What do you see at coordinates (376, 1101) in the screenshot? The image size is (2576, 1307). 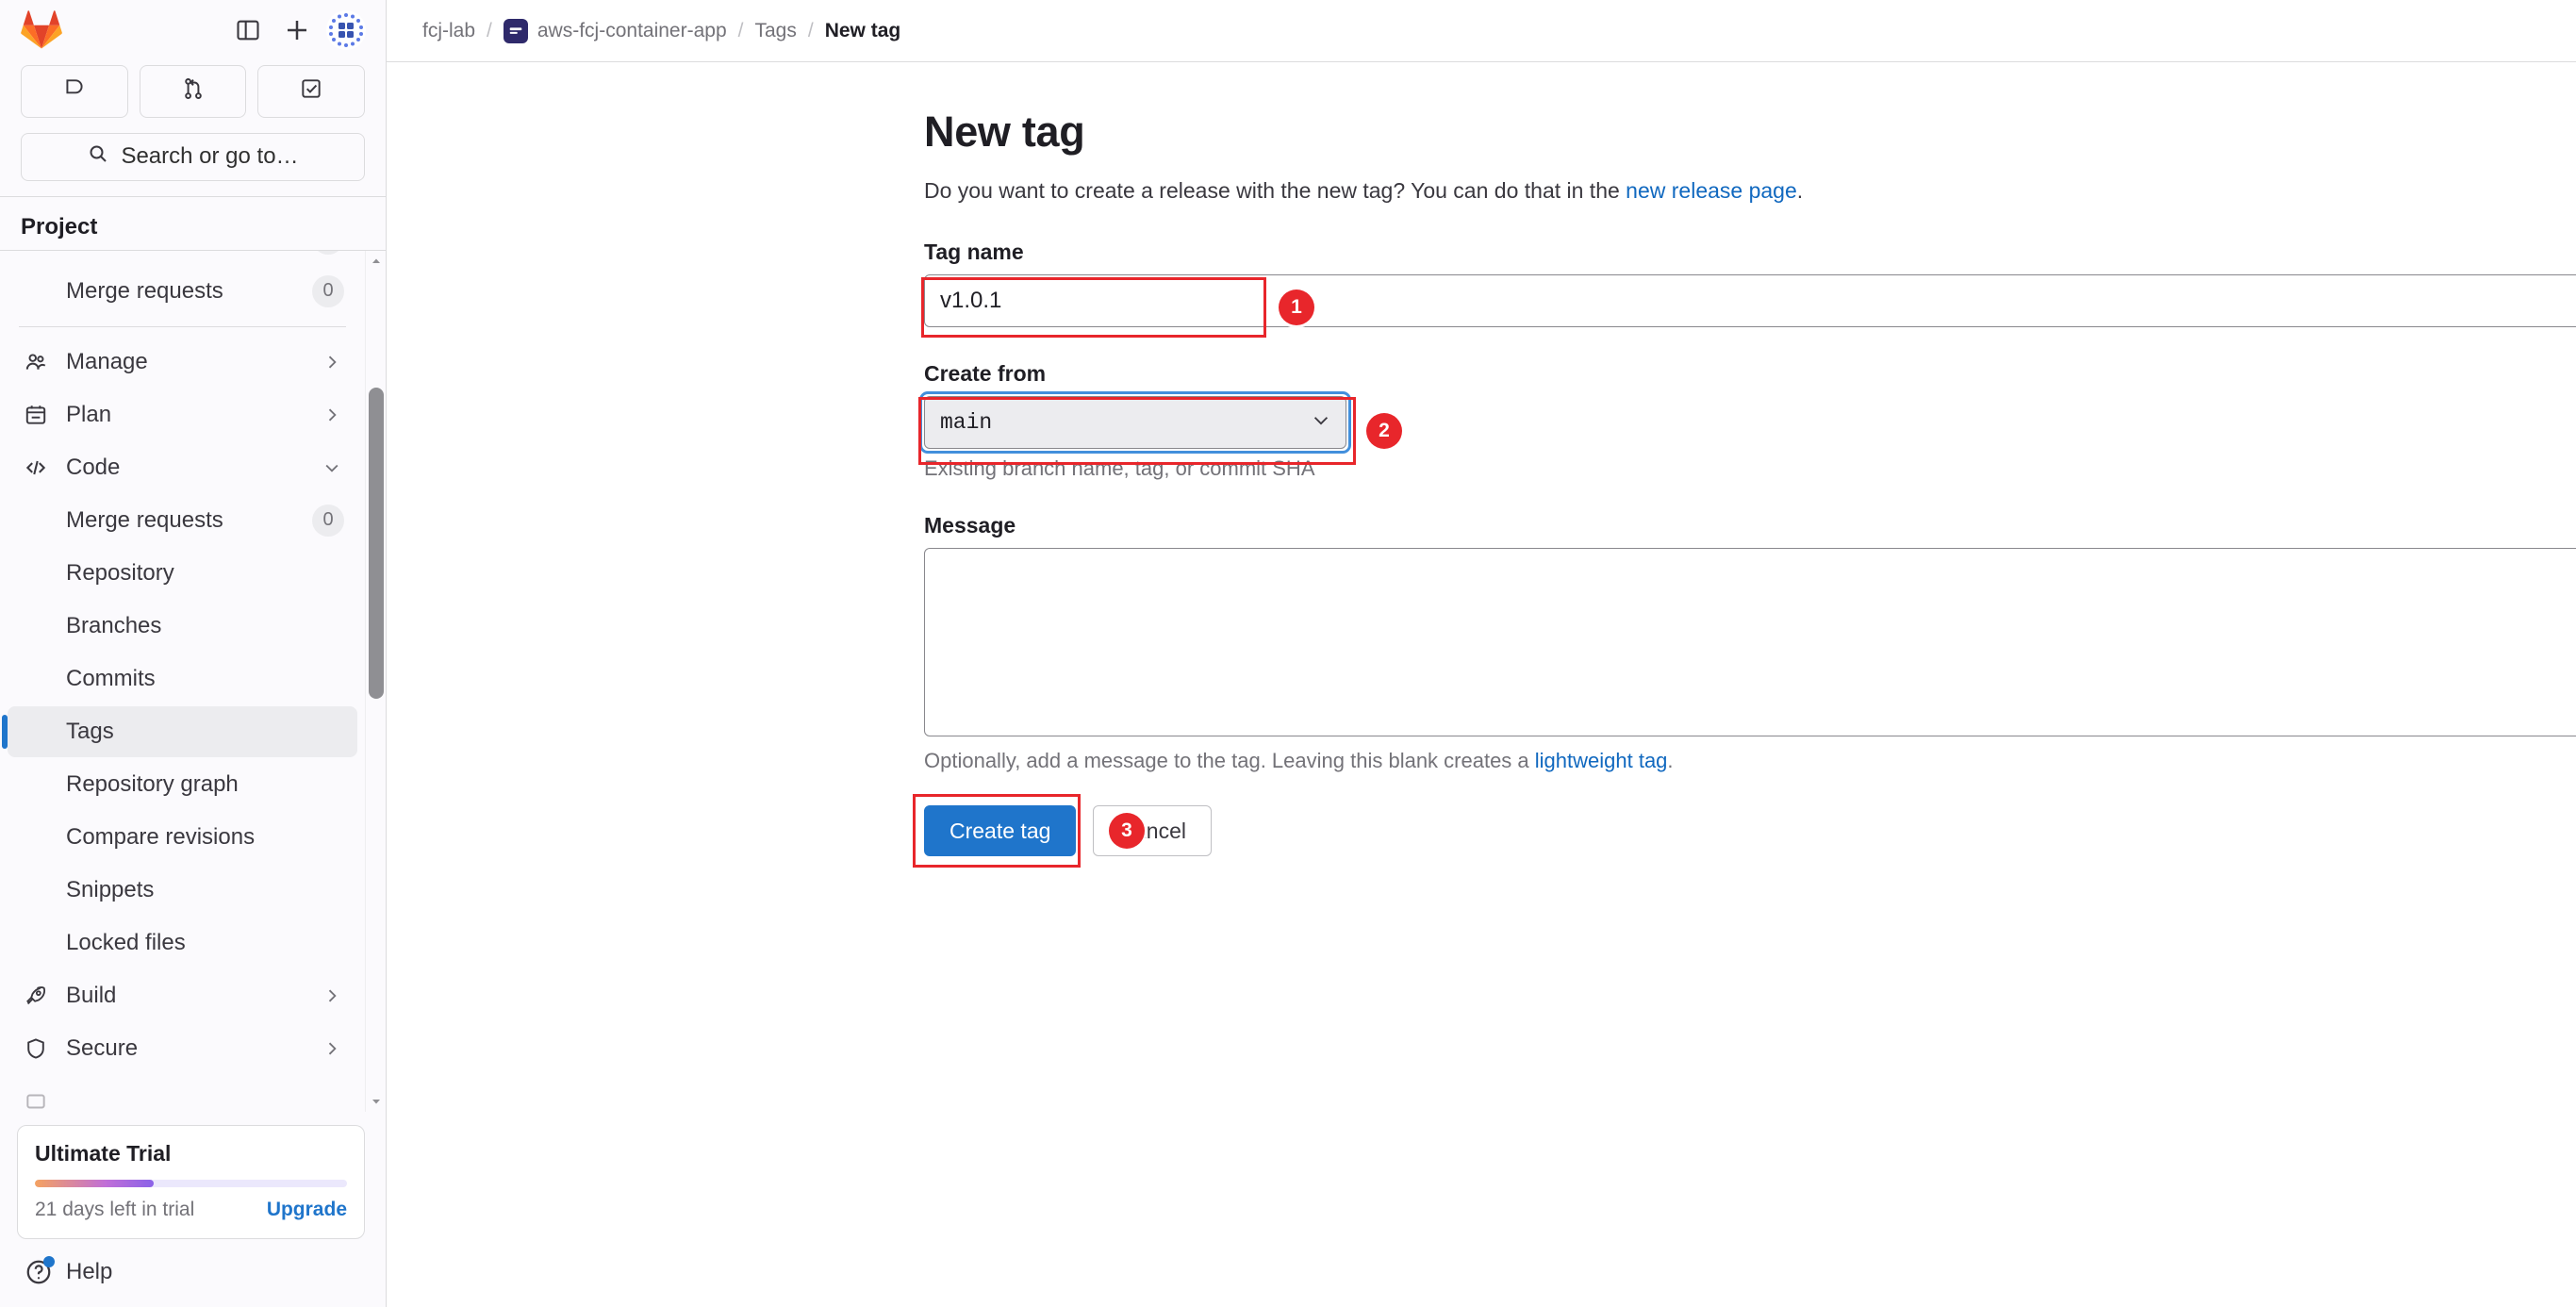 I see `scroll-down-arrow-icon` at bounding box center [376, 1101].